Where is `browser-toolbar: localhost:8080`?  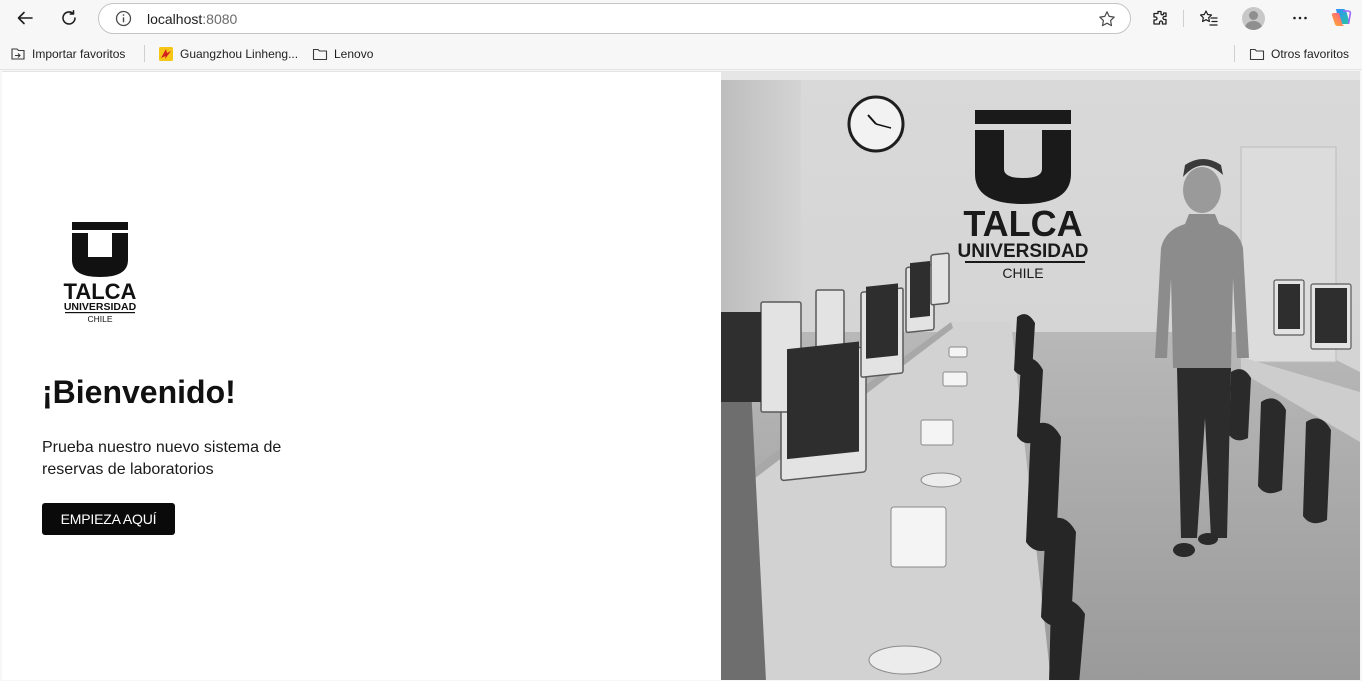 browser-toolbar: localhost:8080 is located at coordinates (681, 18).